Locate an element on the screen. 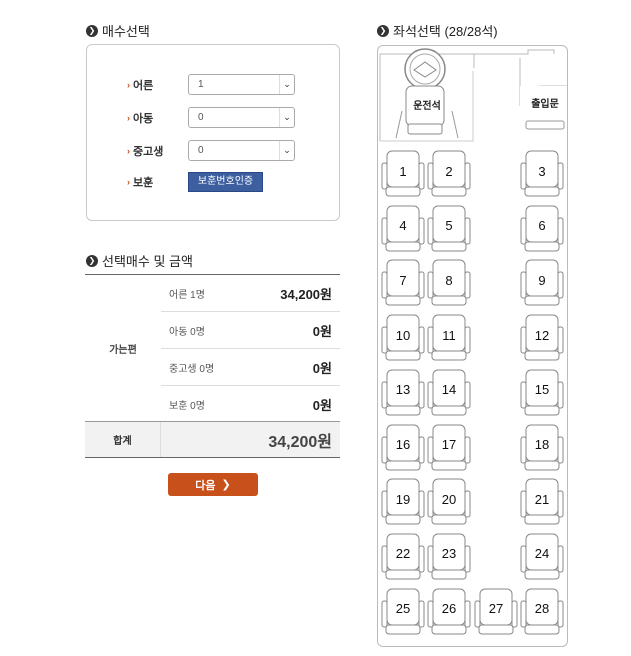 The height and width of the screenshot is (656, 631). total-row: 합계 34,200원 is located at coordinates (212, 439).